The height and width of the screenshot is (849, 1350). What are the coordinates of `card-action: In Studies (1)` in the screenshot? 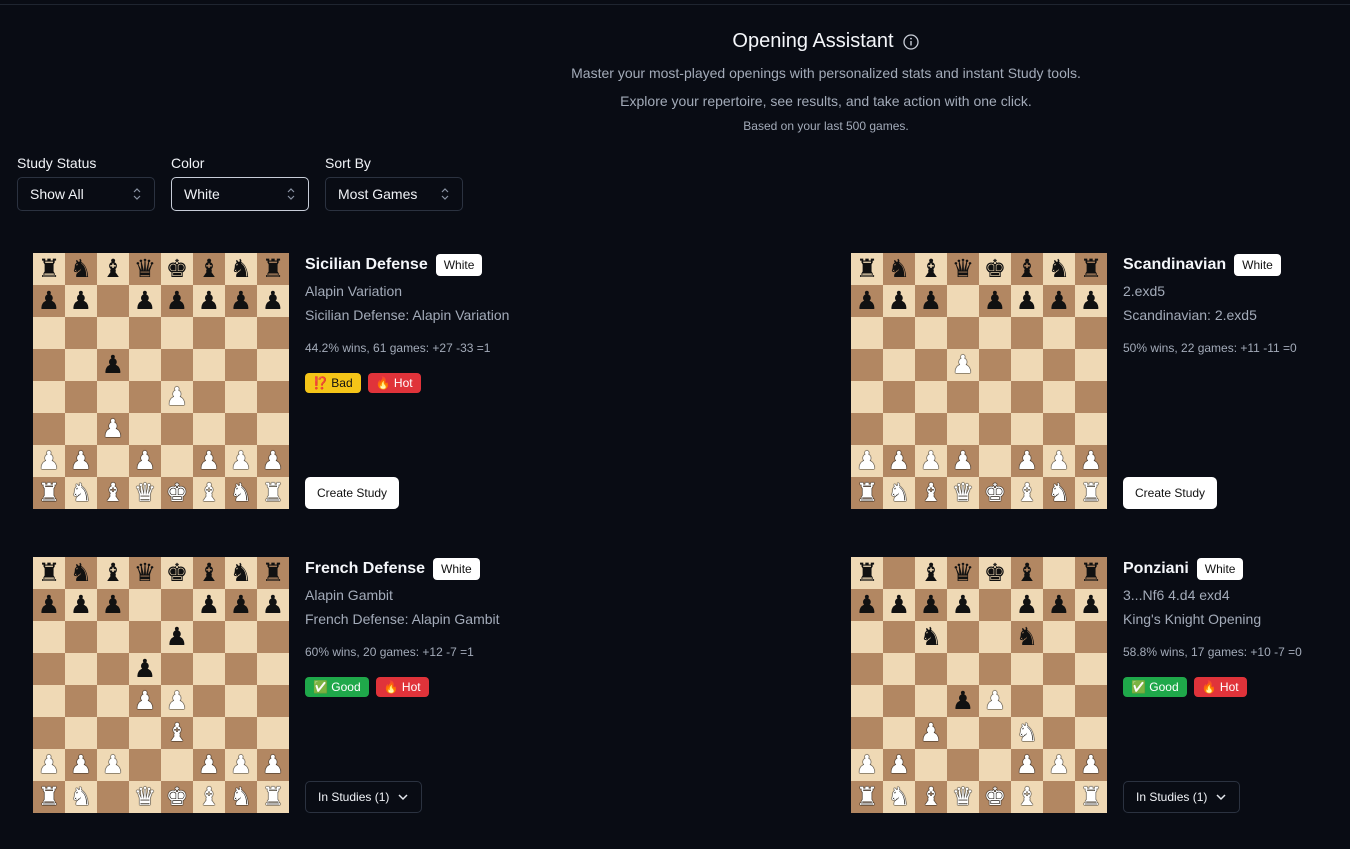 It's located at (364, 797).